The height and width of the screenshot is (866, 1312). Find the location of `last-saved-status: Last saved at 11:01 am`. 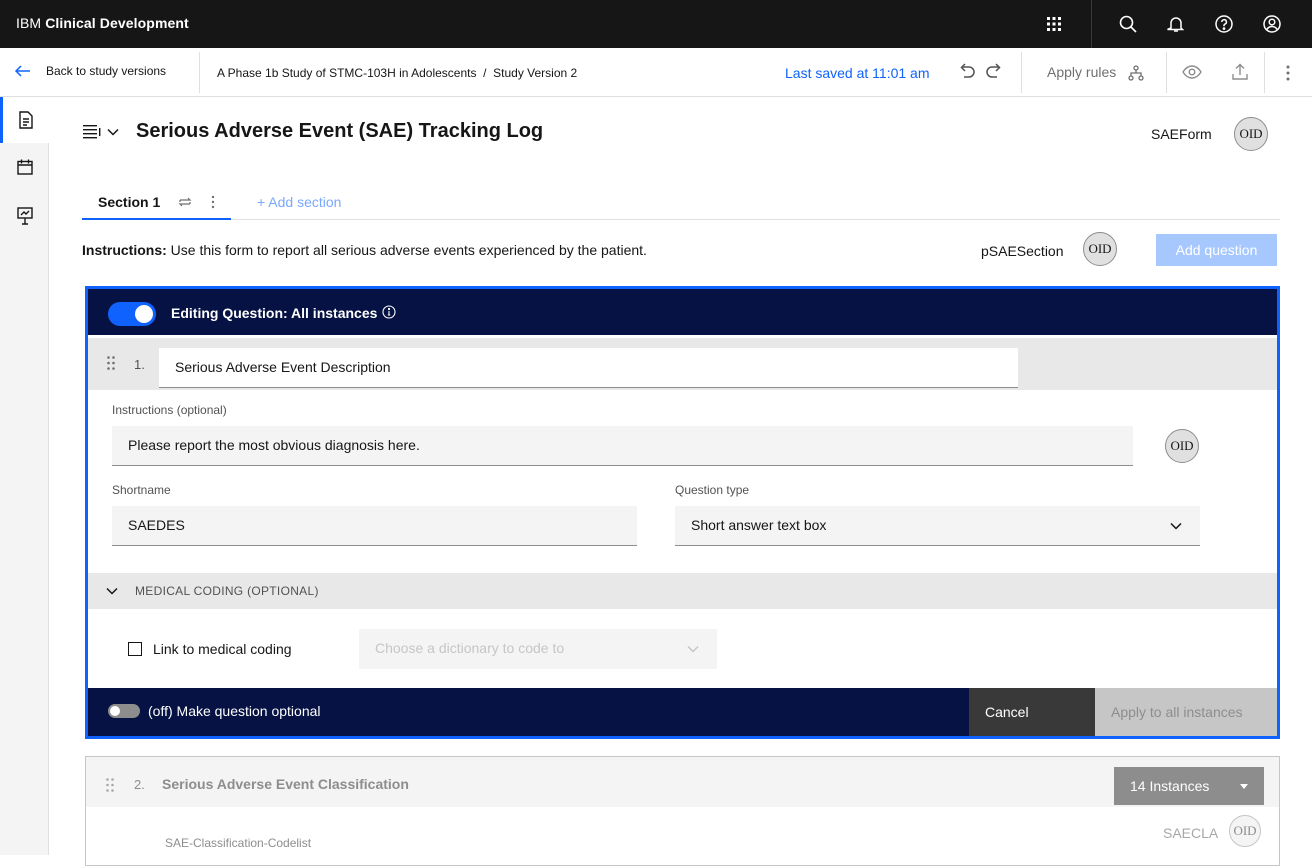

last-saved-status: Last saved at 11:01 am is located at coordinates (857, 73).